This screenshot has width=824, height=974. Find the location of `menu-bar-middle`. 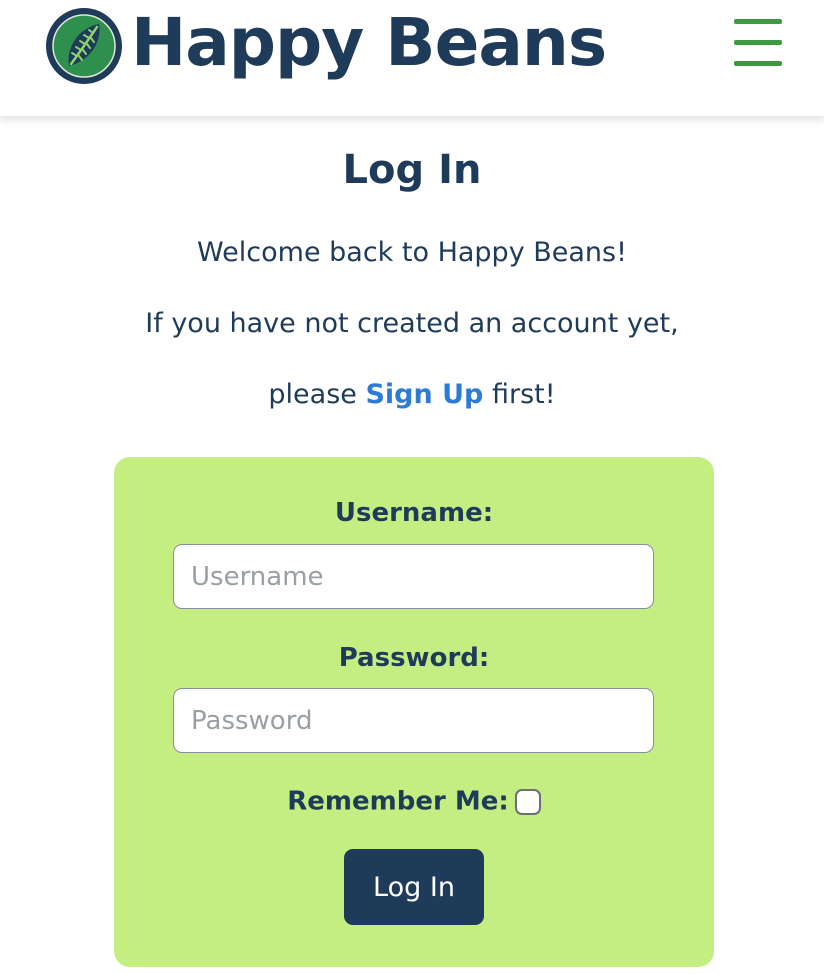

menu-bar-middle is located at coordinates (758, 42).